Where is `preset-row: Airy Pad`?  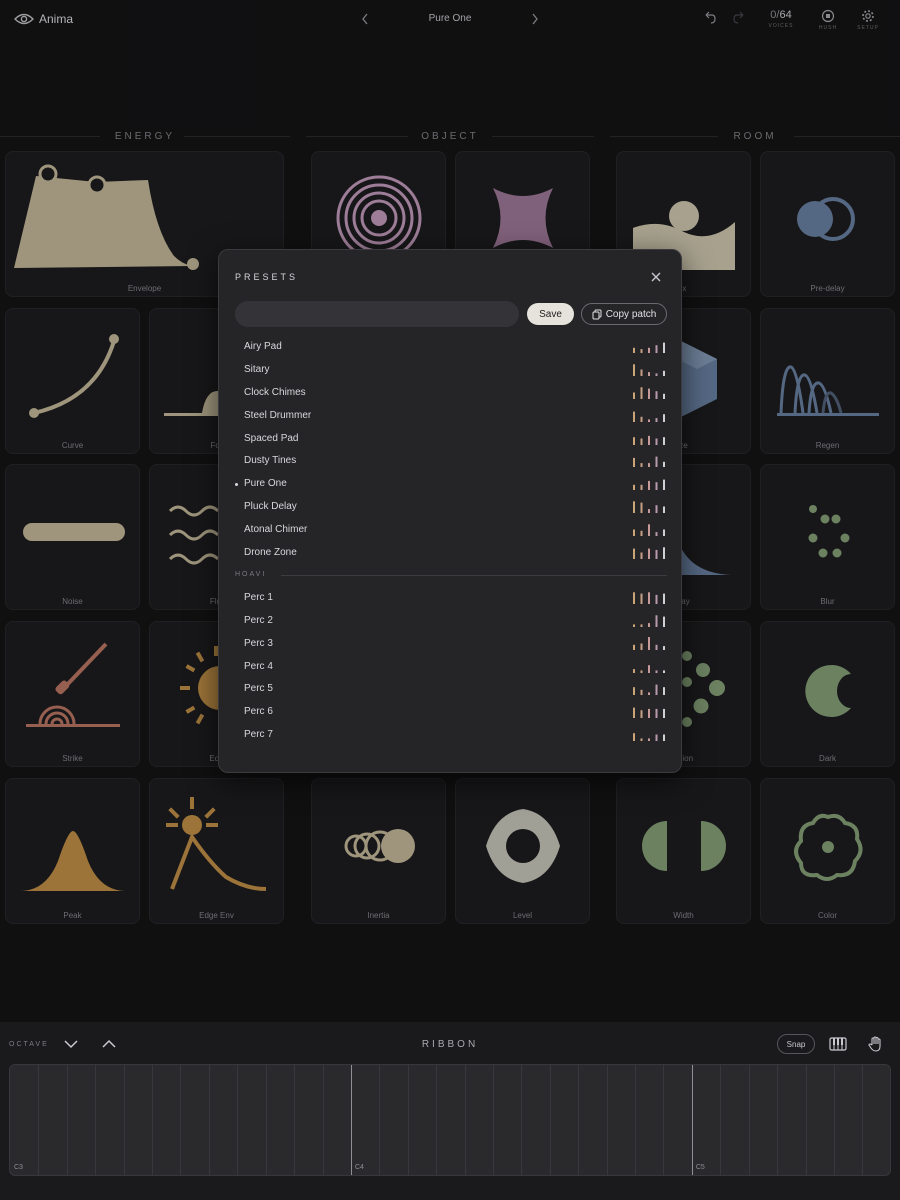 preset-row: Airy Pad is located at coordinates (450, 347).